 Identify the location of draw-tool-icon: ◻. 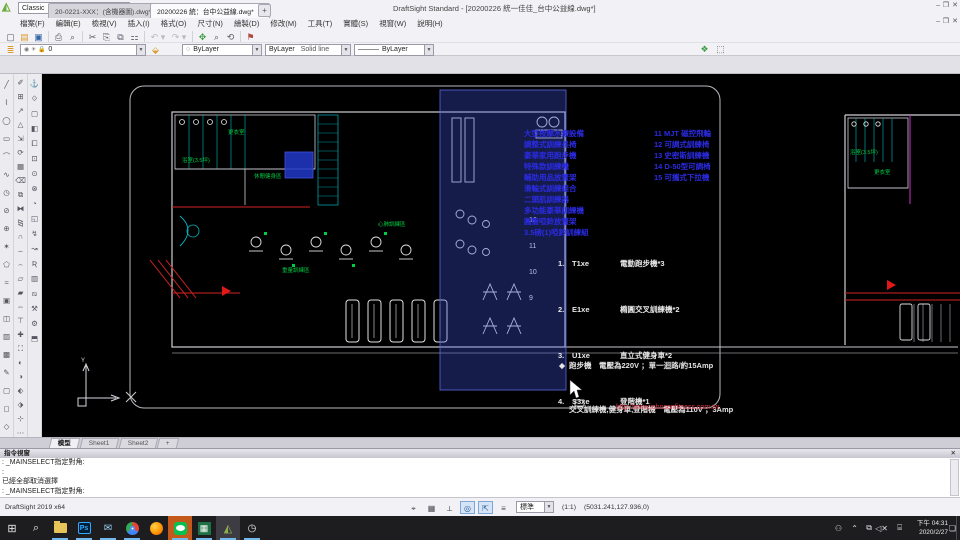
(6, 409).